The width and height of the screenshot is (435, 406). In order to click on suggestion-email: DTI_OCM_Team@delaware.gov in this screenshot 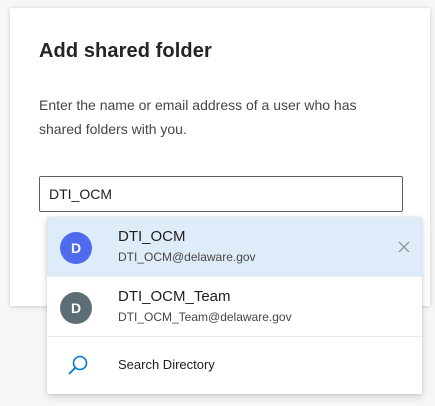, I will do `click(205, 317)`.